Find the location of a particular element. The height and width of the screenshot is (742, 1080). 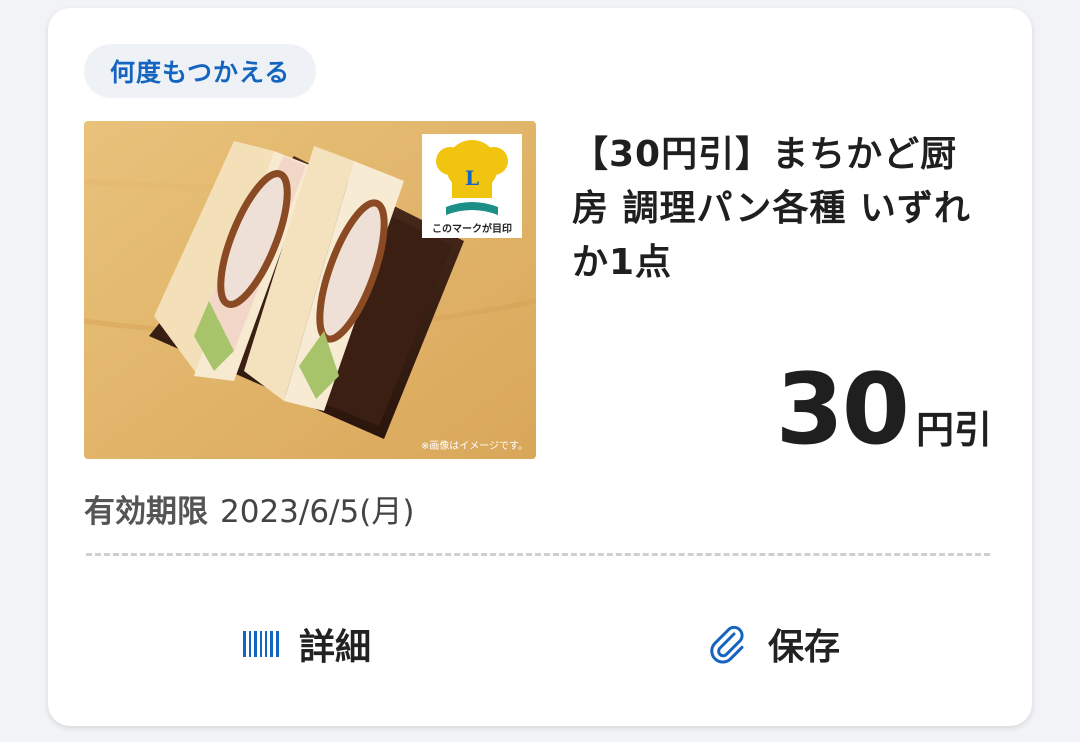

save-button: 保存 is located at coordinates (774, 644).